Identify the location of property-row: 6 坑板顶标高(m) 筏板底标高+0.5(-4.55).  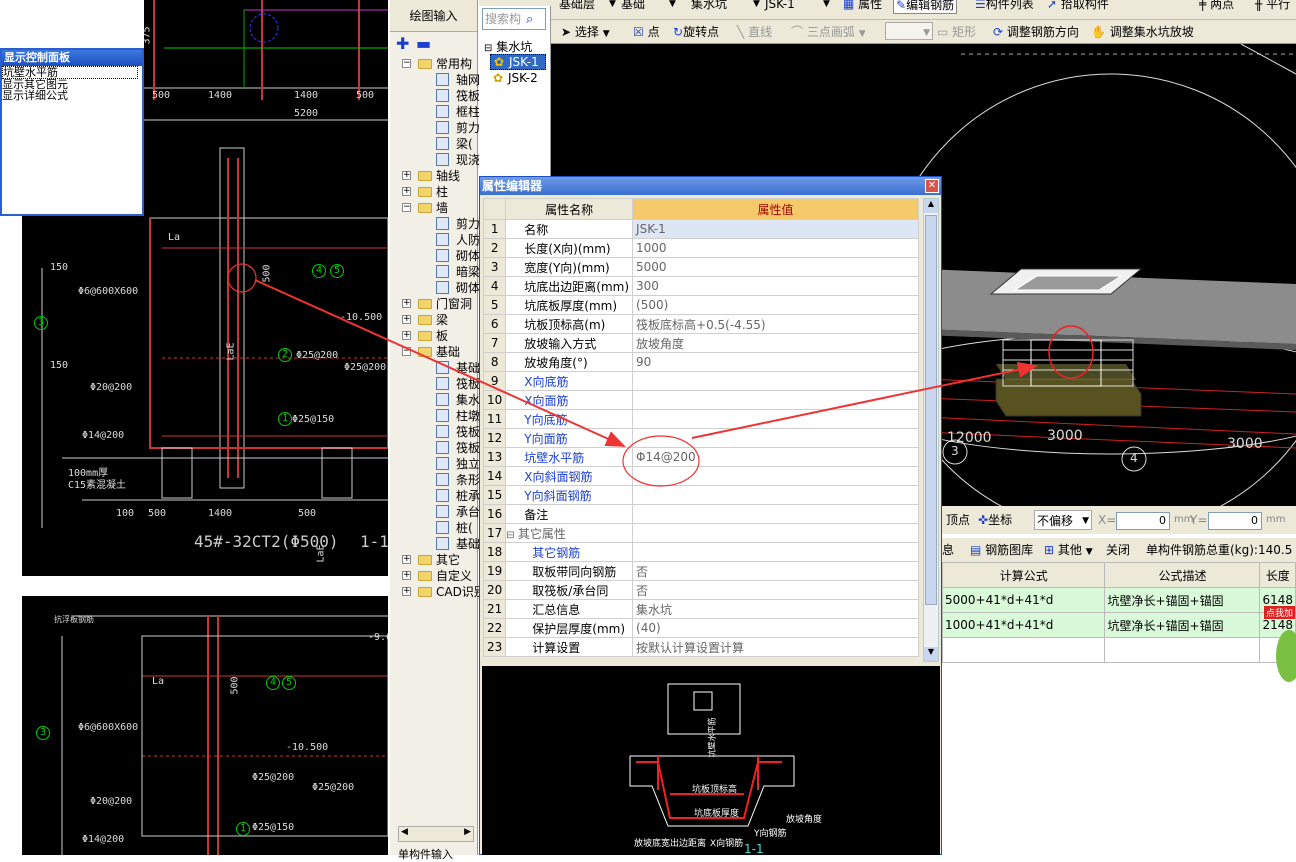
(700, 324).